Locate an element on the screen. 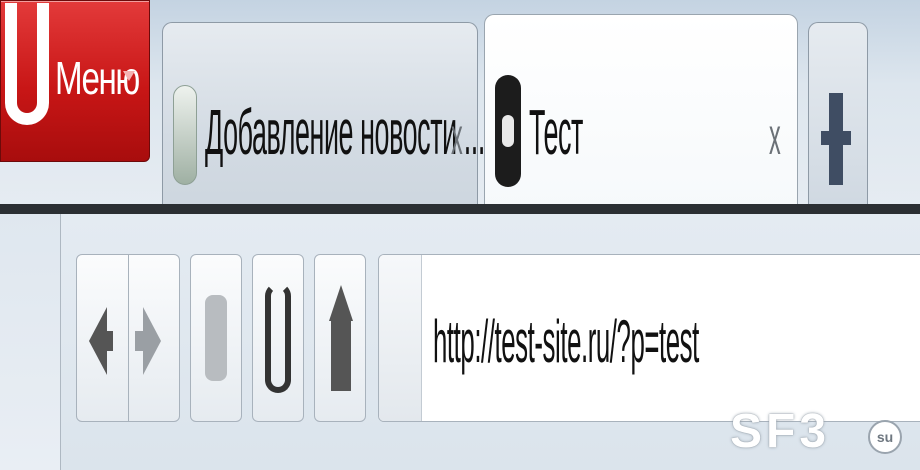  new-tab-button is located at coordinates (838, 117).